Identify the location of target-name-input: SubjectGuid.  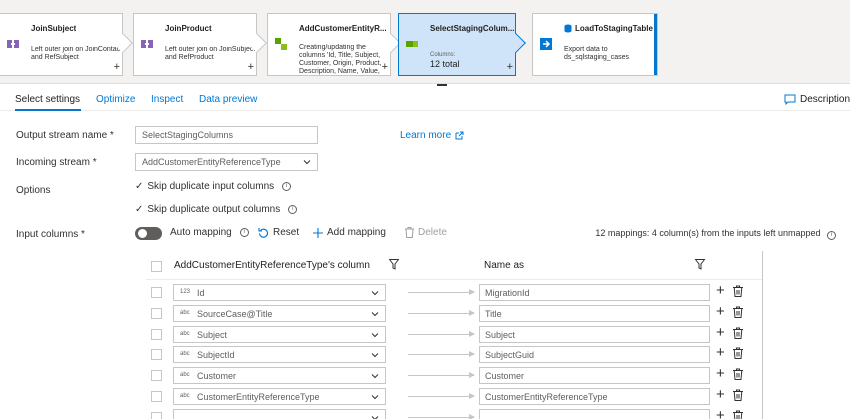
(594, 354).